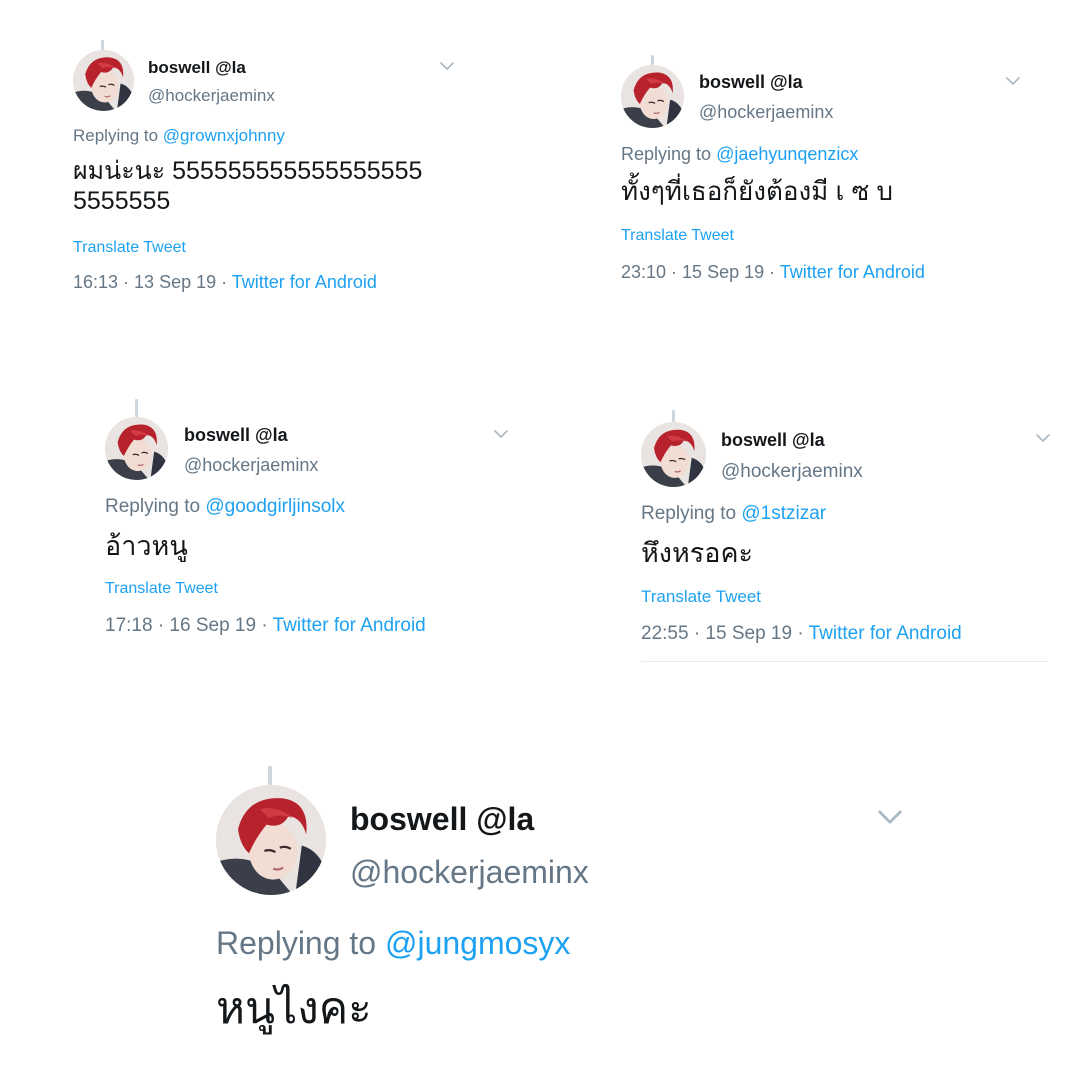 Image resolution: width=1080 pixels, height=1080 pixels. What do you see at coordinates (725, 633) in the screenshot?
I see `tweet-timestamp: 22:55 · 15 Sep 19 ·` at bounding box center [725, 633].